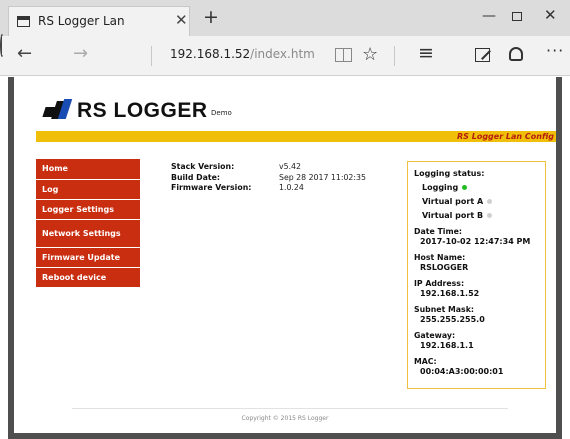 The width and height of the screenshot is (570, 439). I want to click on reading-view-icon, so click(343, 55).